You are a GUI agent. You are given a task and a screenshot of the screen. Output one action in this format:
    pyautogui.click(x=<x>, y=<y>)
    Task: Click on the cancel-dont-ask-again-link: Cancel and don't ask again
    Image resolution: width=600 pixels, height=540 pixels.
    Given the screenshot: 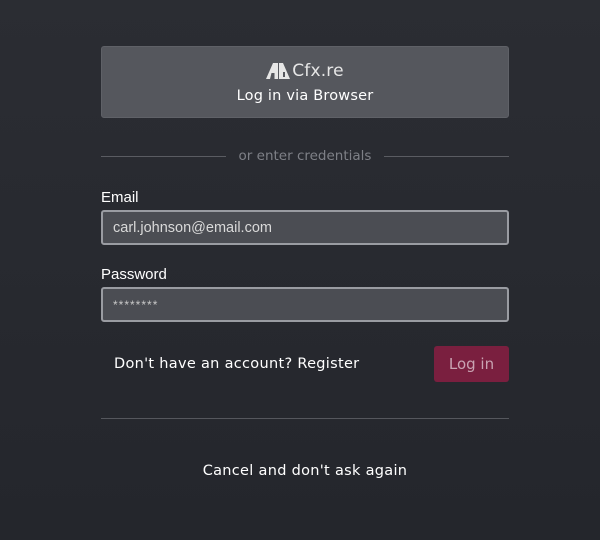 What is the action you would take?
    pyautogui.click(x=305, y=471)
    